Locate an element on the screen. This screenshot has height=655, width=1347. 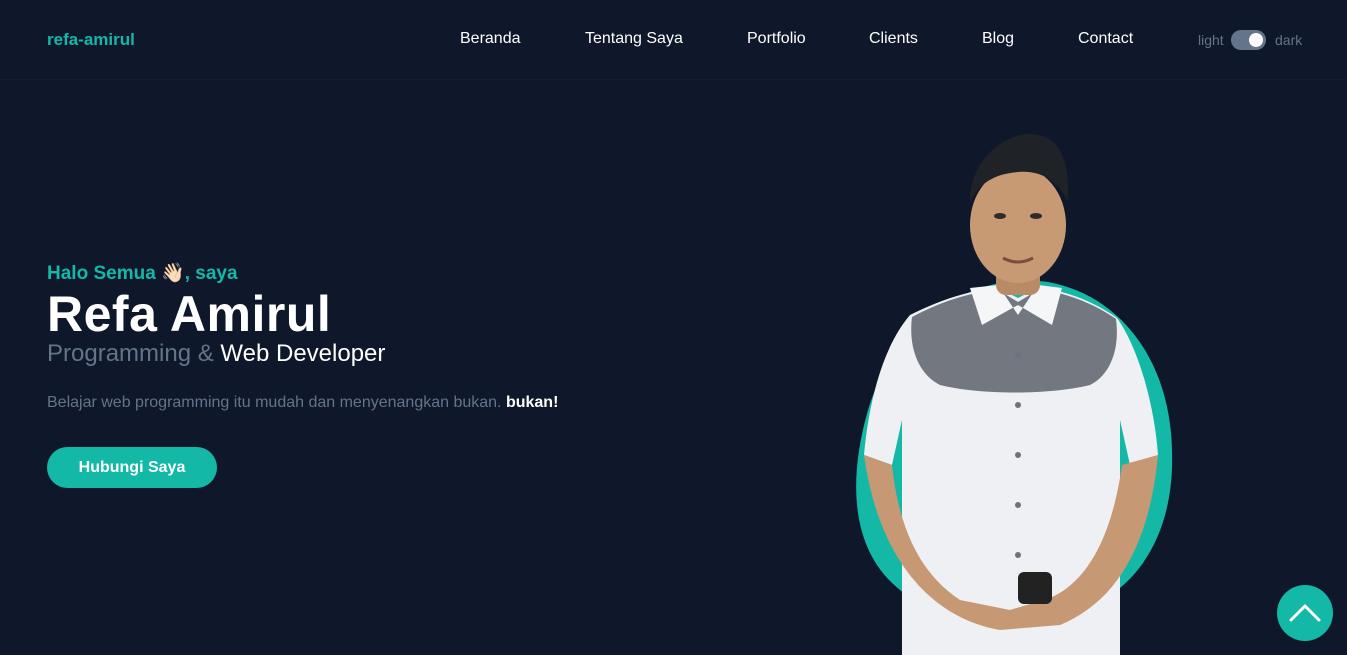
hero-name: Refa Amirul is located at coordinates (189, 314).